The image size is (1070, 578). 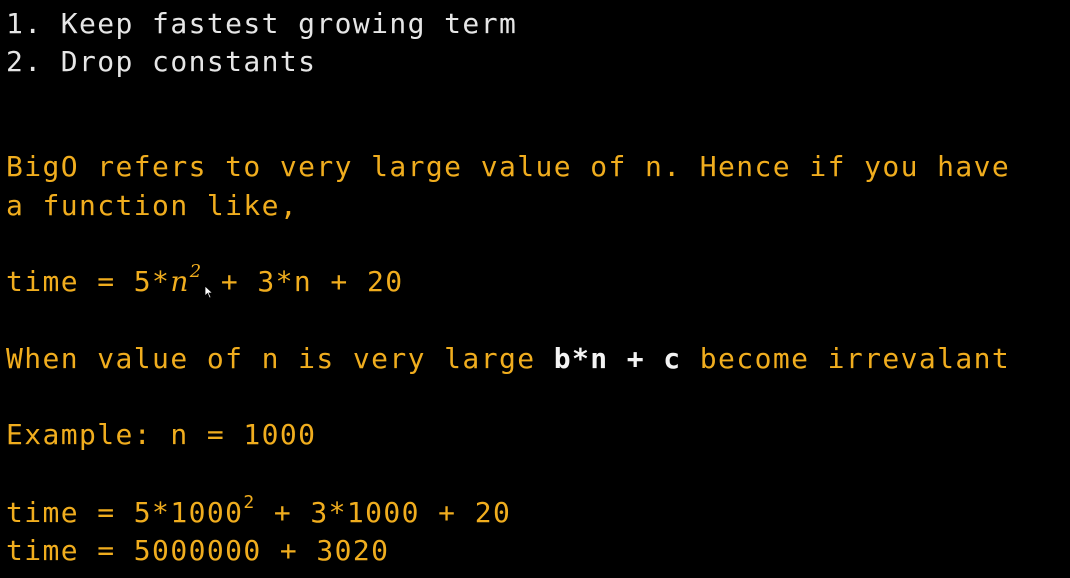 What do you see at coordinates (208, 292) in the screenshot?
I see `mouse-pointer-icon` at bounding box center [208, 292].